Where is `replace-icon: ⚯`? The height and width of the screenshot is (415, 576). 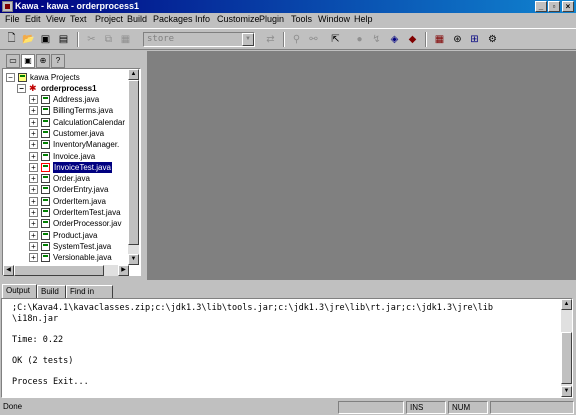 replace-icon: ⚯ is located at coordinates (313, 39).